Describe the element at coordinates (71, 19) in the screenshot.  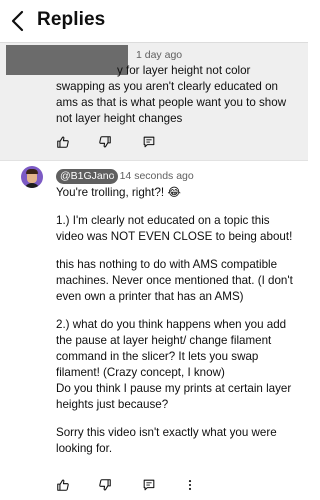
I see `page-title: Replies` at that location.